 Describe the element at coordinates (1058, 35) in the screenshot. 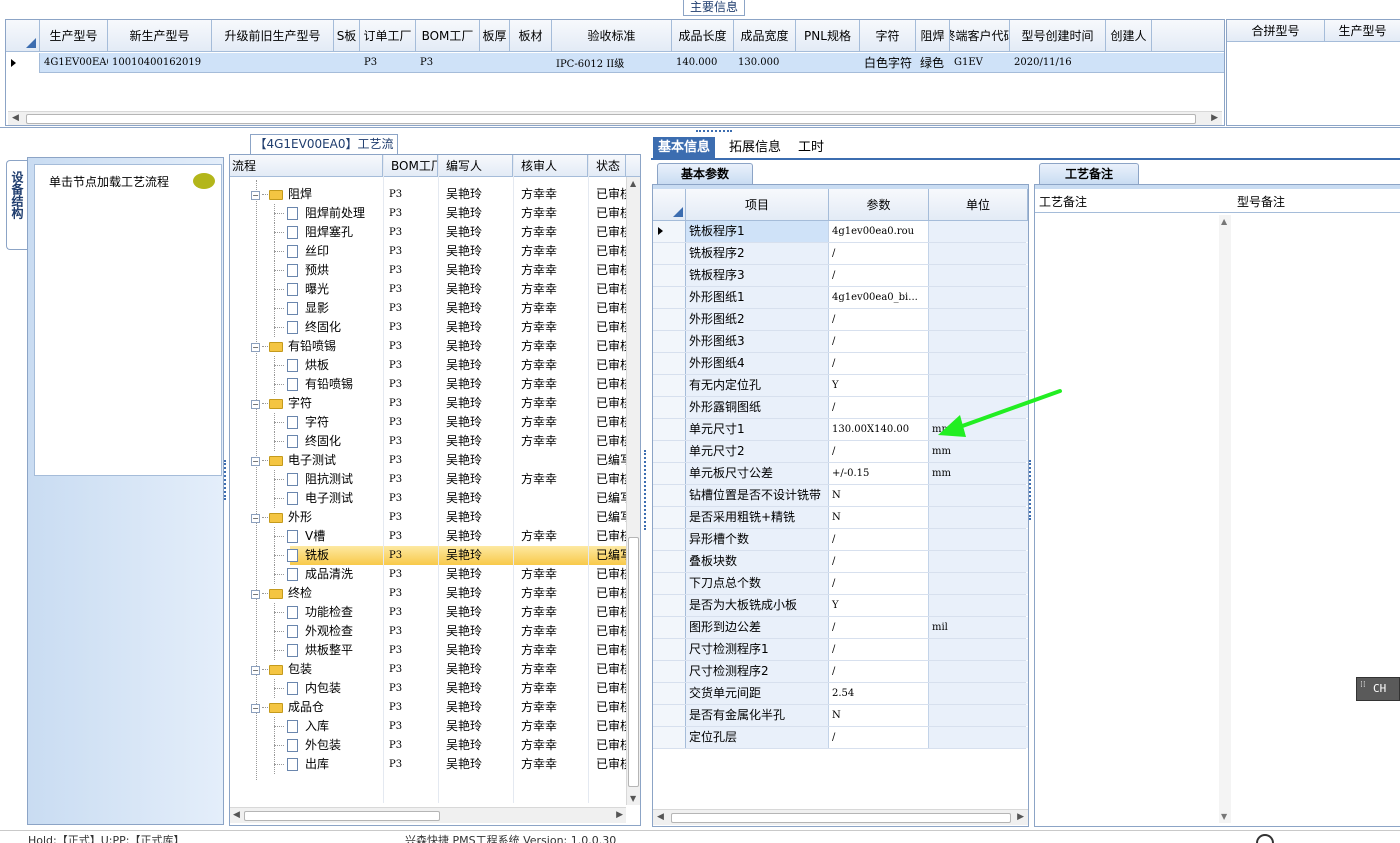

I see `column-header: 型号创建时间` at that location.